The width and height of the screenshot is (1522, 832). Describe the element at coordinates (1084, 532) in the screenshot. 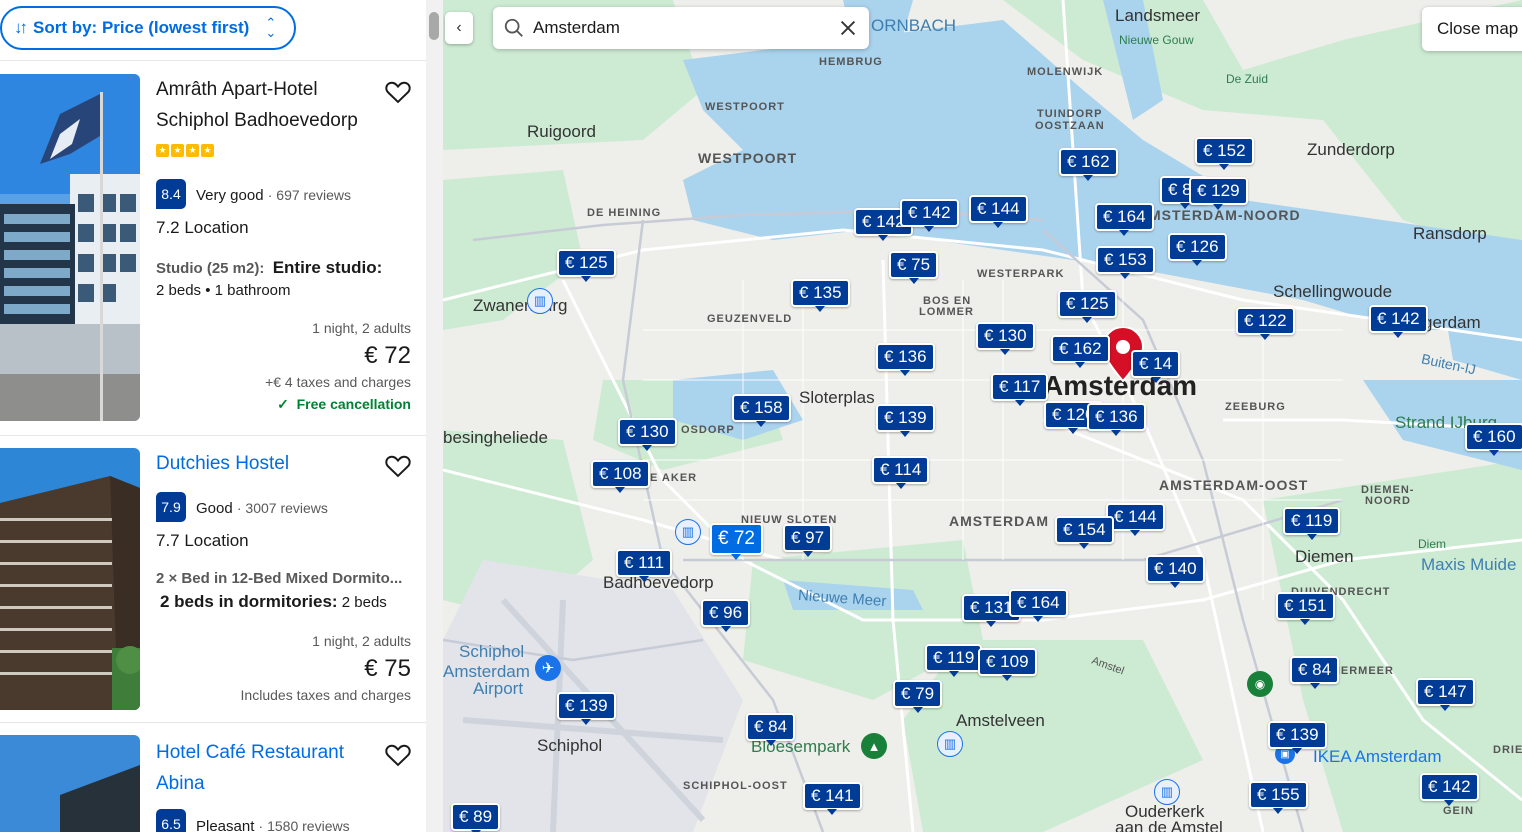

I see `price-pin: € 154` at that location.